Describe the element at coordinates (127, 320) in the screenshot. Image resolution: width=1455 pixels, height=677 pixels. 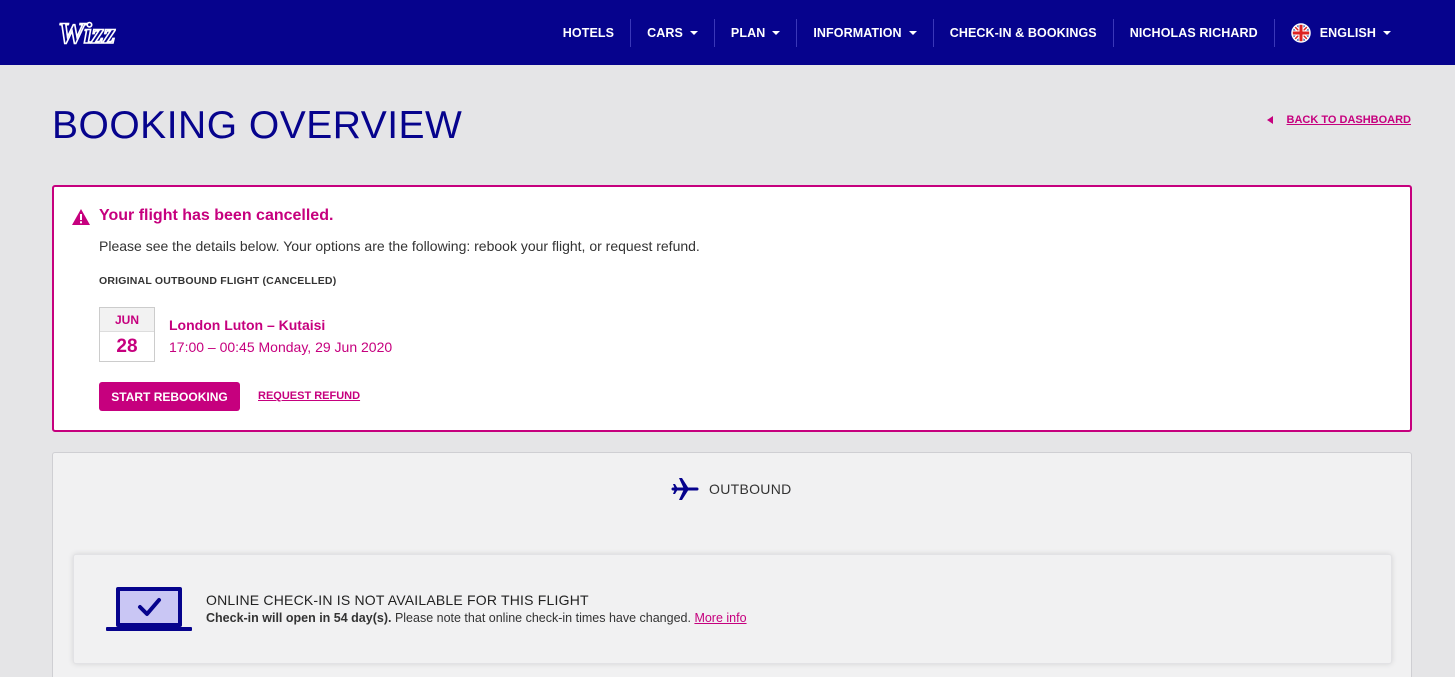
I see `flight-date-month: JUN` at that location.